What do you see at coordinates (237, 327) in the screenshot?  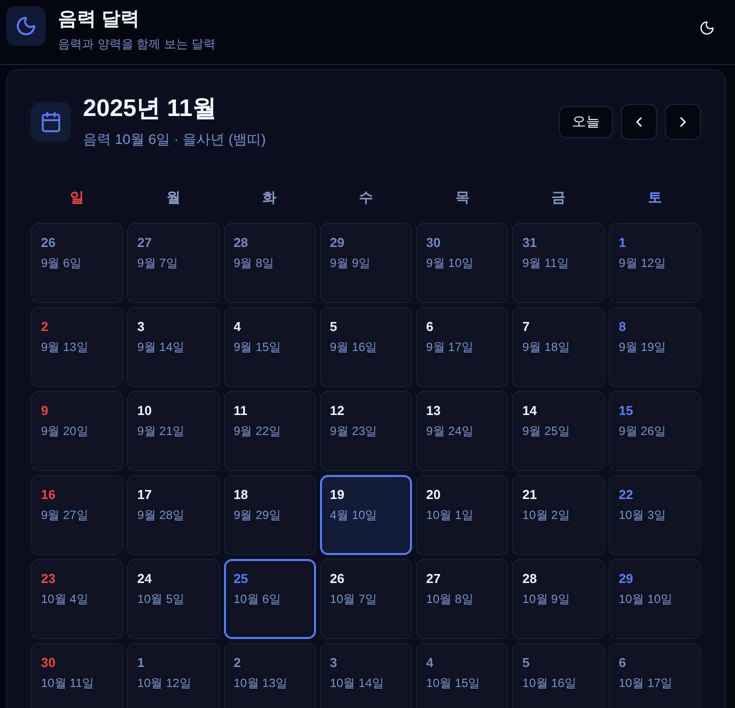 I see `day-number: 4` at bounding box center [237, 327].